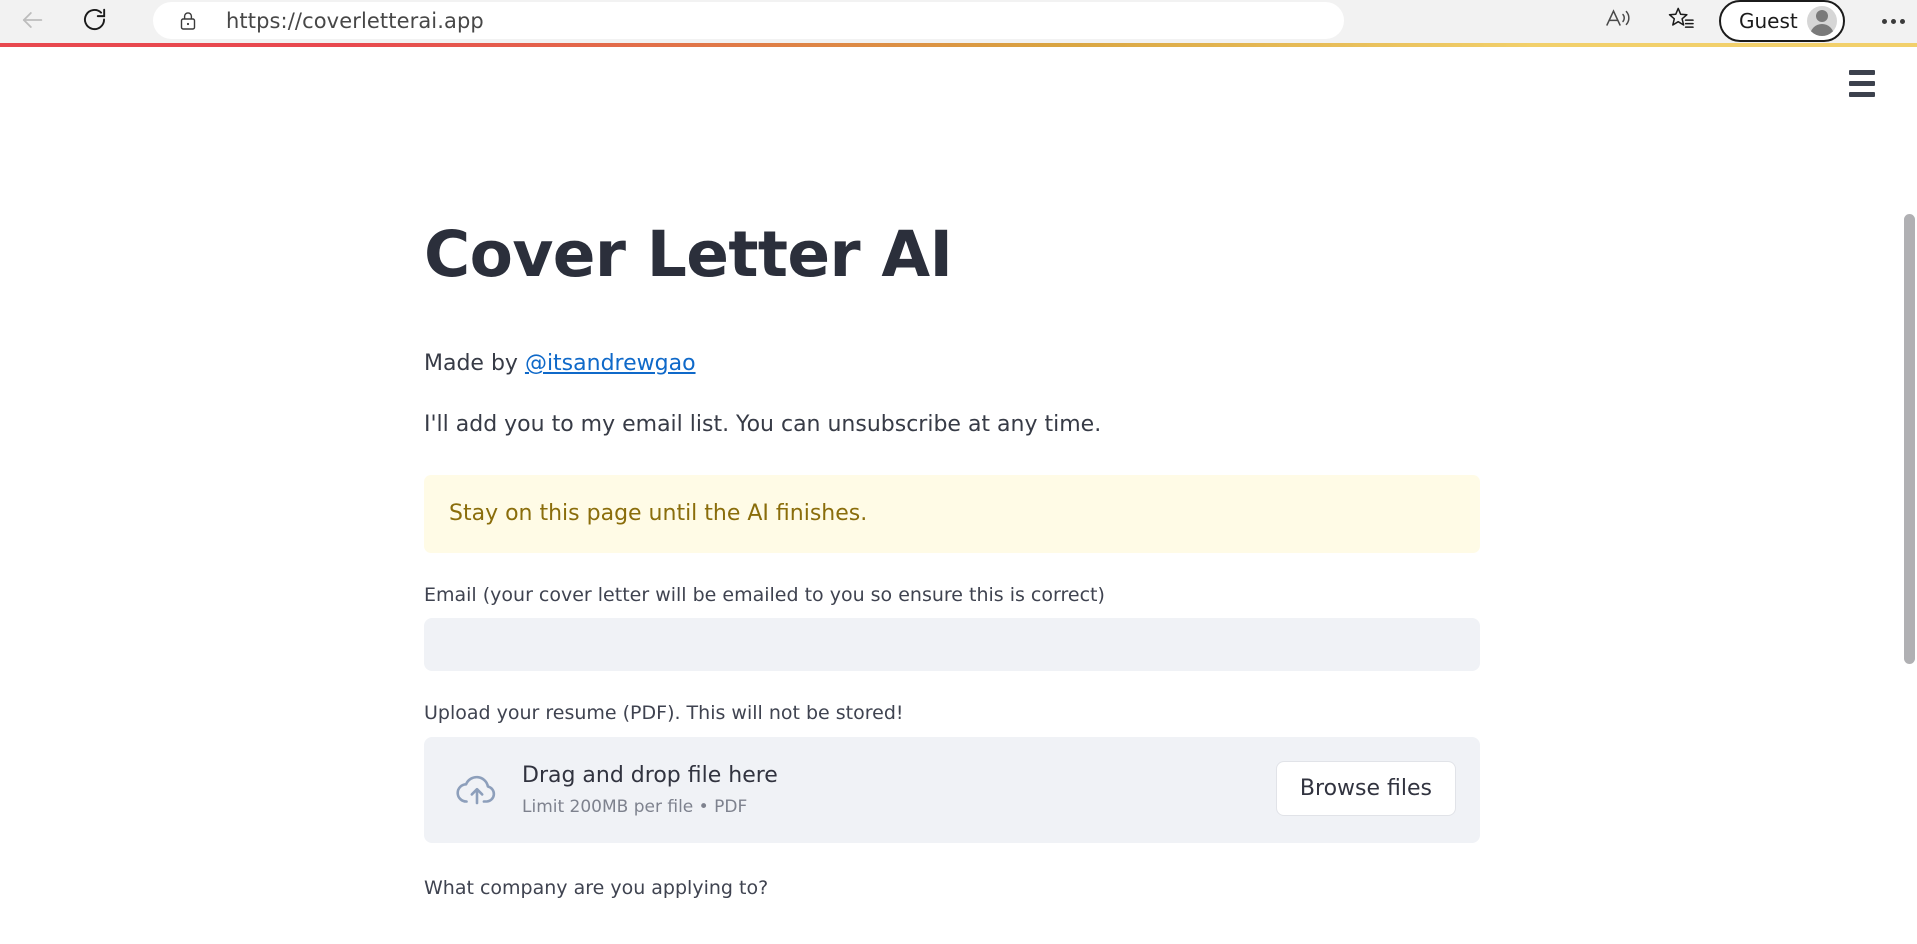  I want to click on made-by-line: Made by @itsandrewgao, so click(952, 363).